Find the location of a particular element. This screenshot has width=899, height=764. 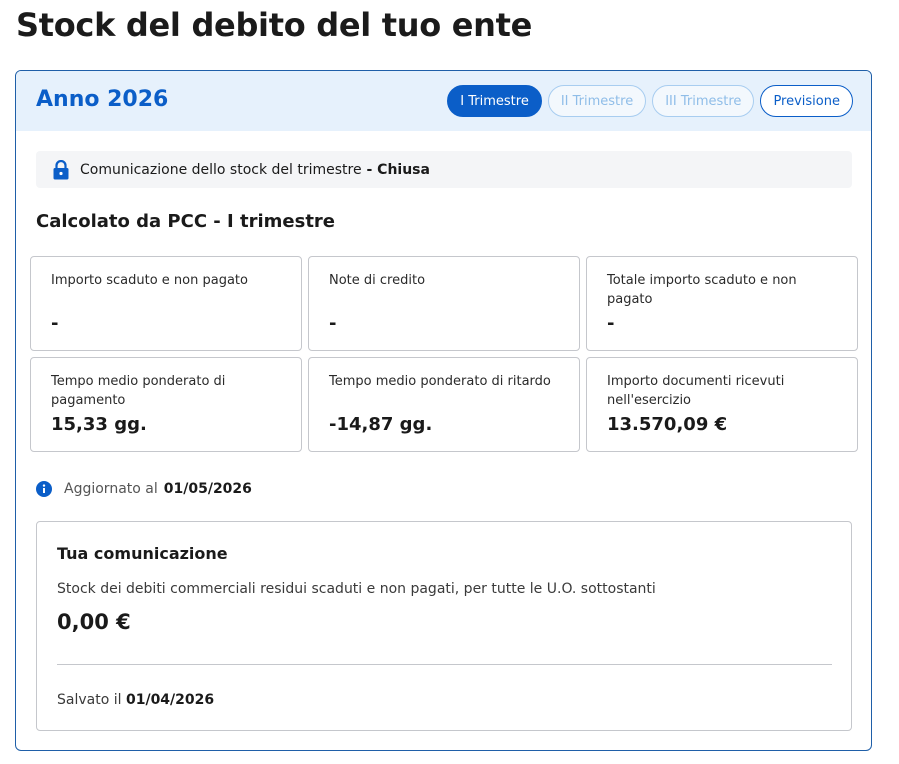

divider is located at coordinates (444, 664).